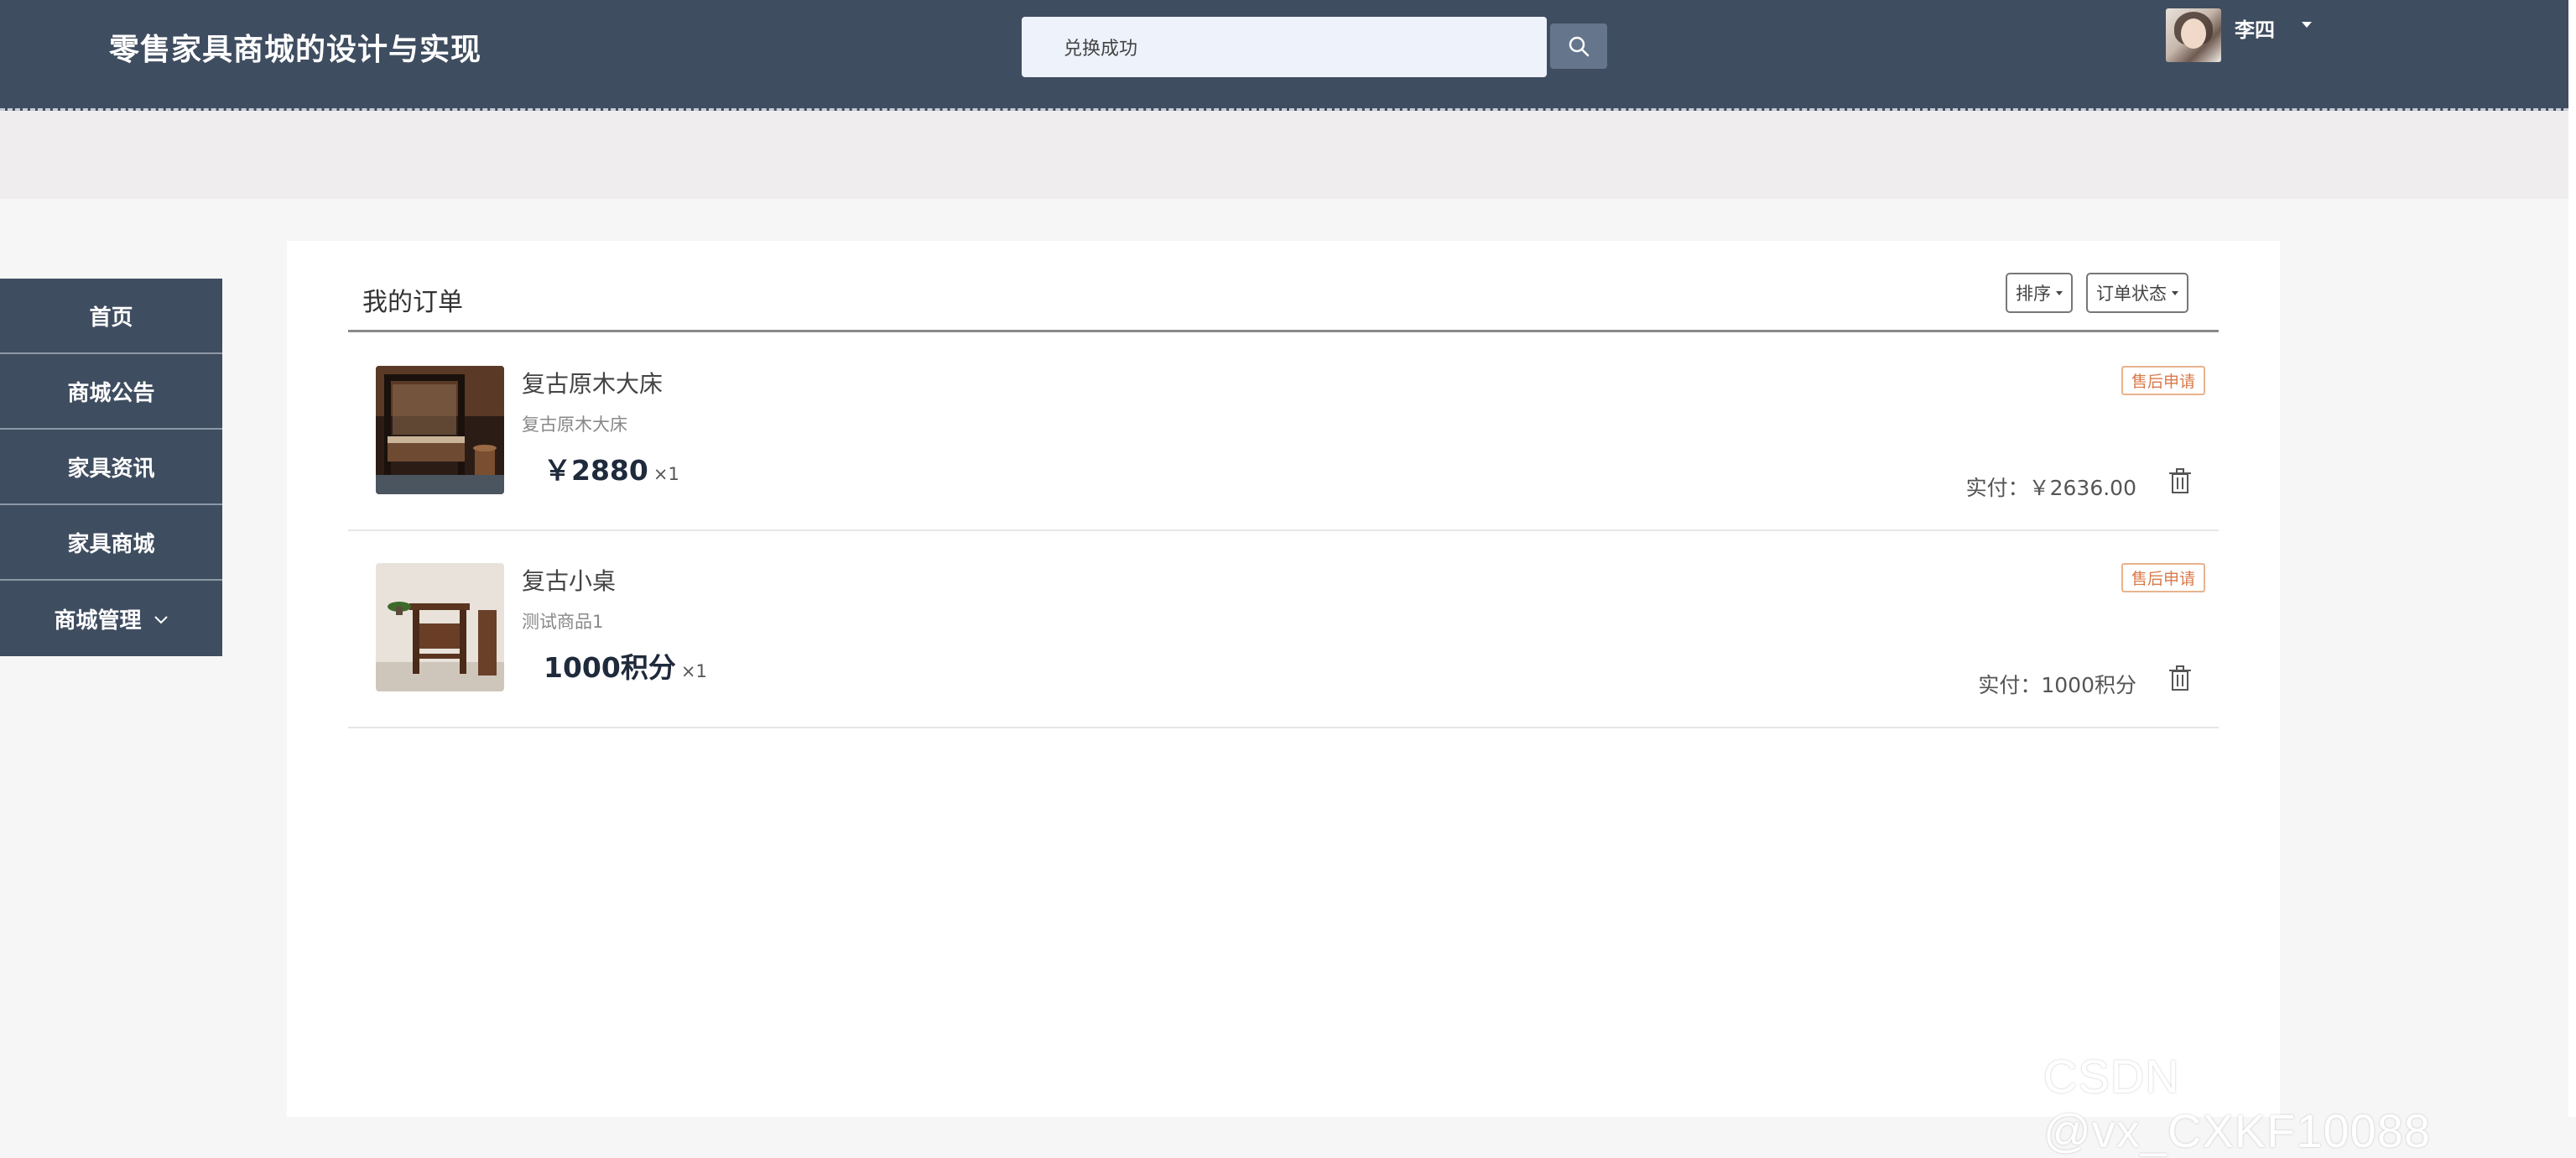 This screenshot has height=1158, width=2576. I want to click on header-band, so click(1288, 155).